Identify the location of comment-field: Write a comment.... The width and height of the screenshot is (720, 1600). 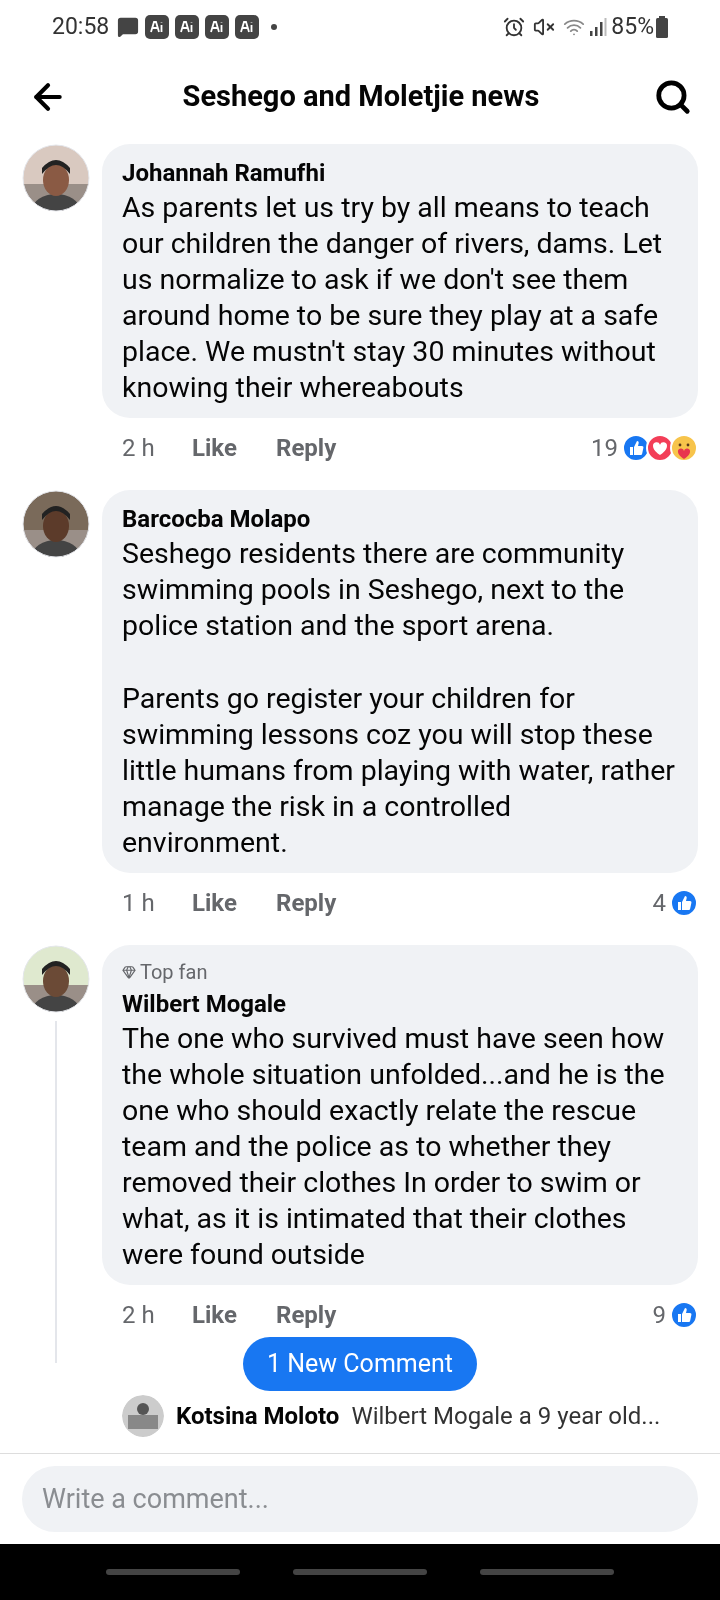
(360, 1499).